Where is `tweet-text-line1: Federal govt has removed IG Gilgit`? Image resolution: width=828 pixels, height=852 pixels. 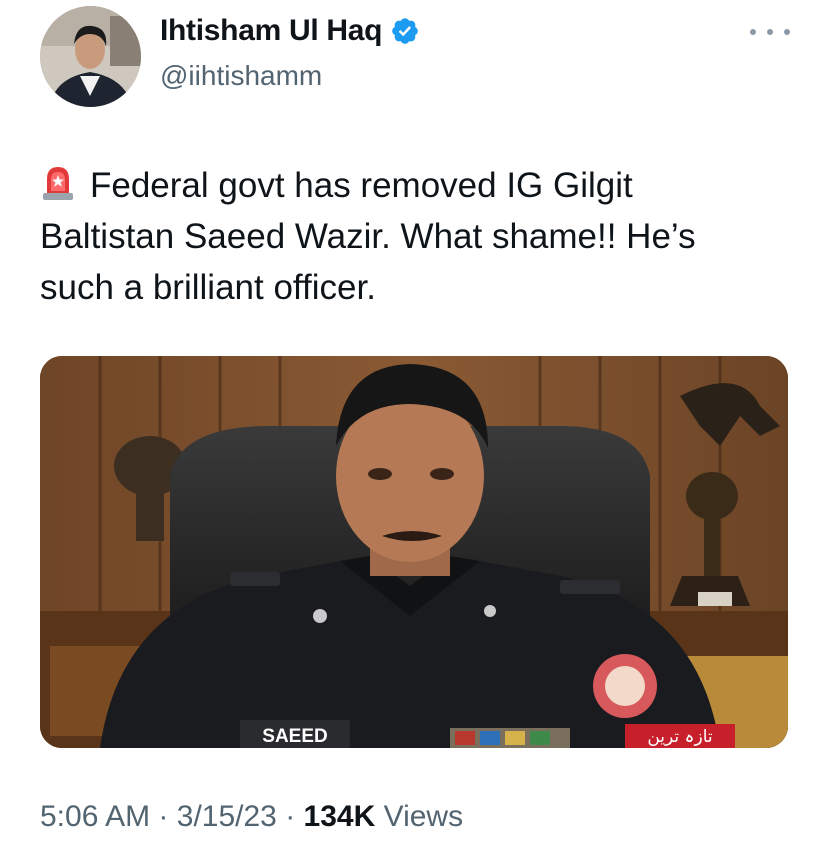 tweet-text-line1: Federal govt has removed IG Gilgit is located at coordinates (361, 185).